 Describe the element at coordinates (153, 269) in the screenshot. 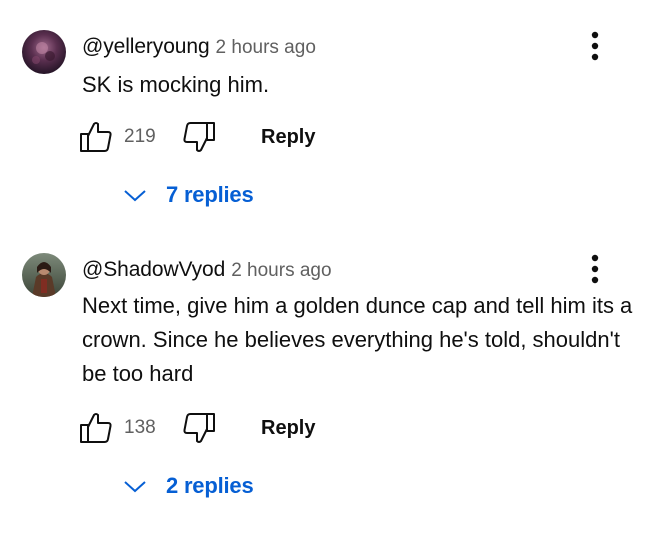

I see `comment-author: @ShadowVyod` at that location.